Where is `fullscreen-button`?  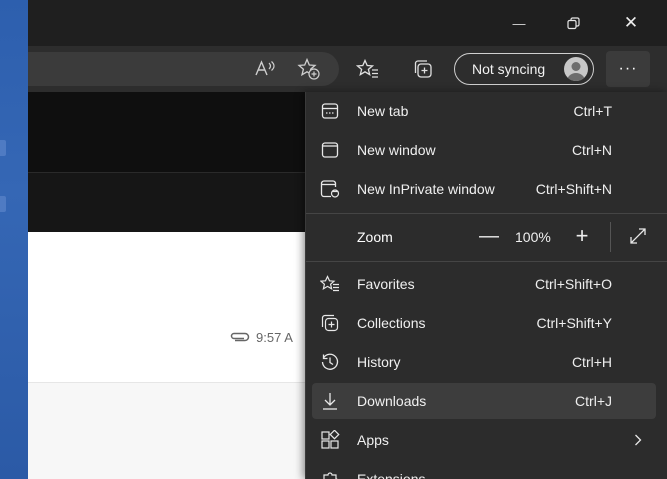
fullscreen-button is located at coordinates (638, 236).